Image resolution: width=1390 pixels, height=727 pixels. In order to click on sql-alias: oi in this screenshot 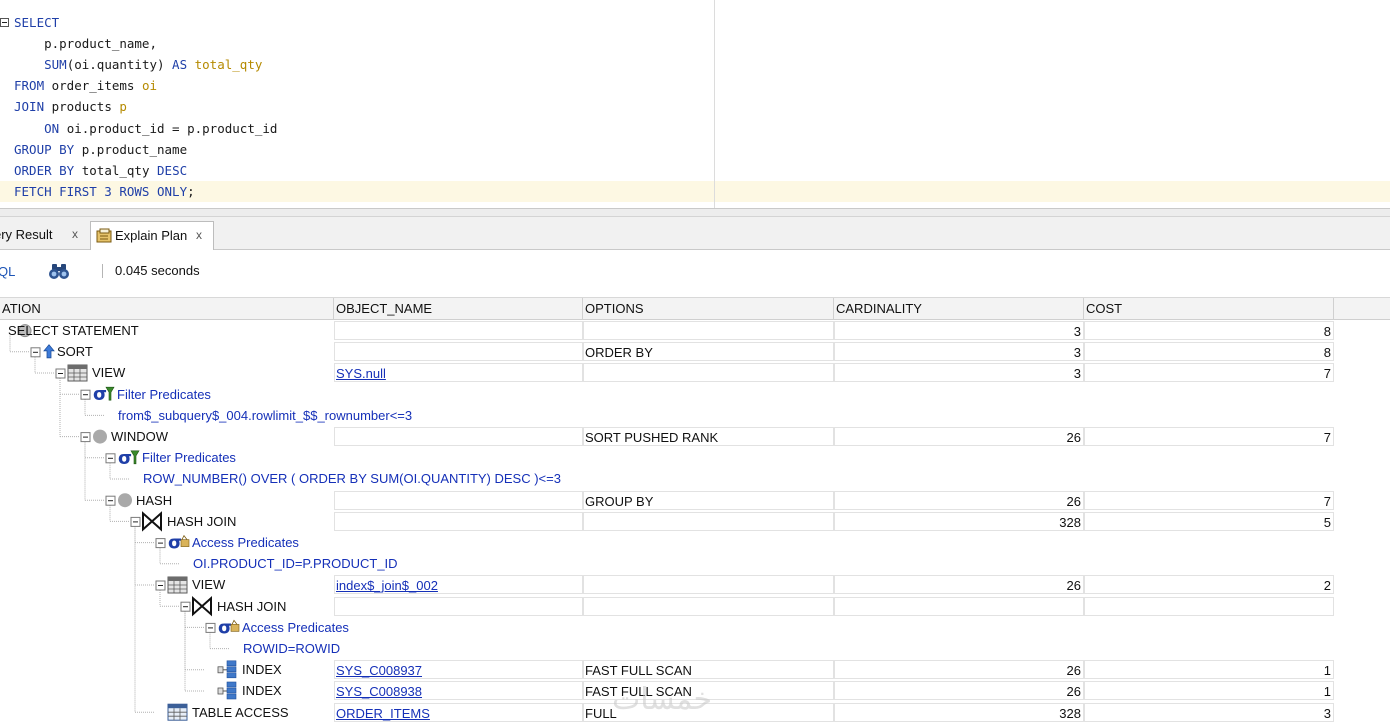, I will do `click(149, 85)`.